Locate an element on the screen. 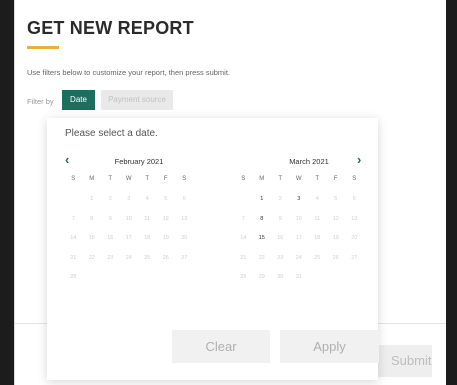  chevron-left-icon: ‹ is located at coordinates (67, 159).